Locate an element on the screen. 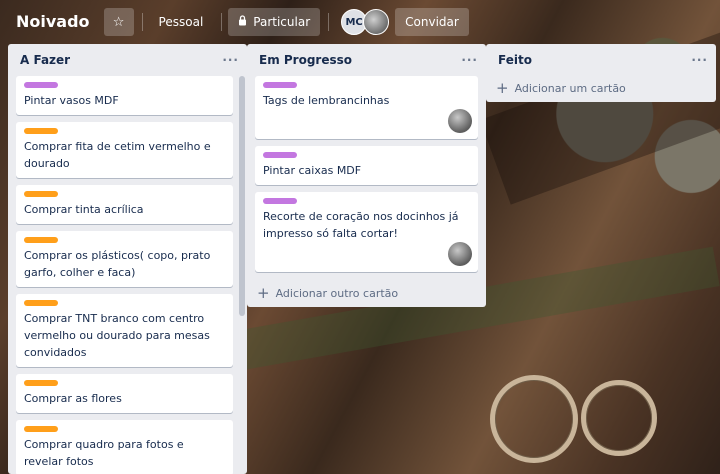  card-title: Pintar vasos MDF is located at coordinates (71, 100).